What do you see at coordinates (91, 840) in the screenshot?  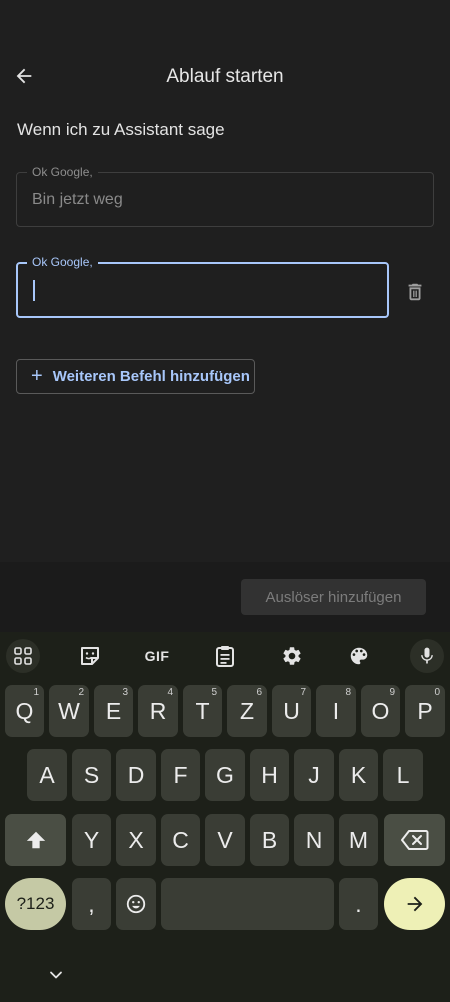 I see `key-y: Y` at bounding box center [91, 840].